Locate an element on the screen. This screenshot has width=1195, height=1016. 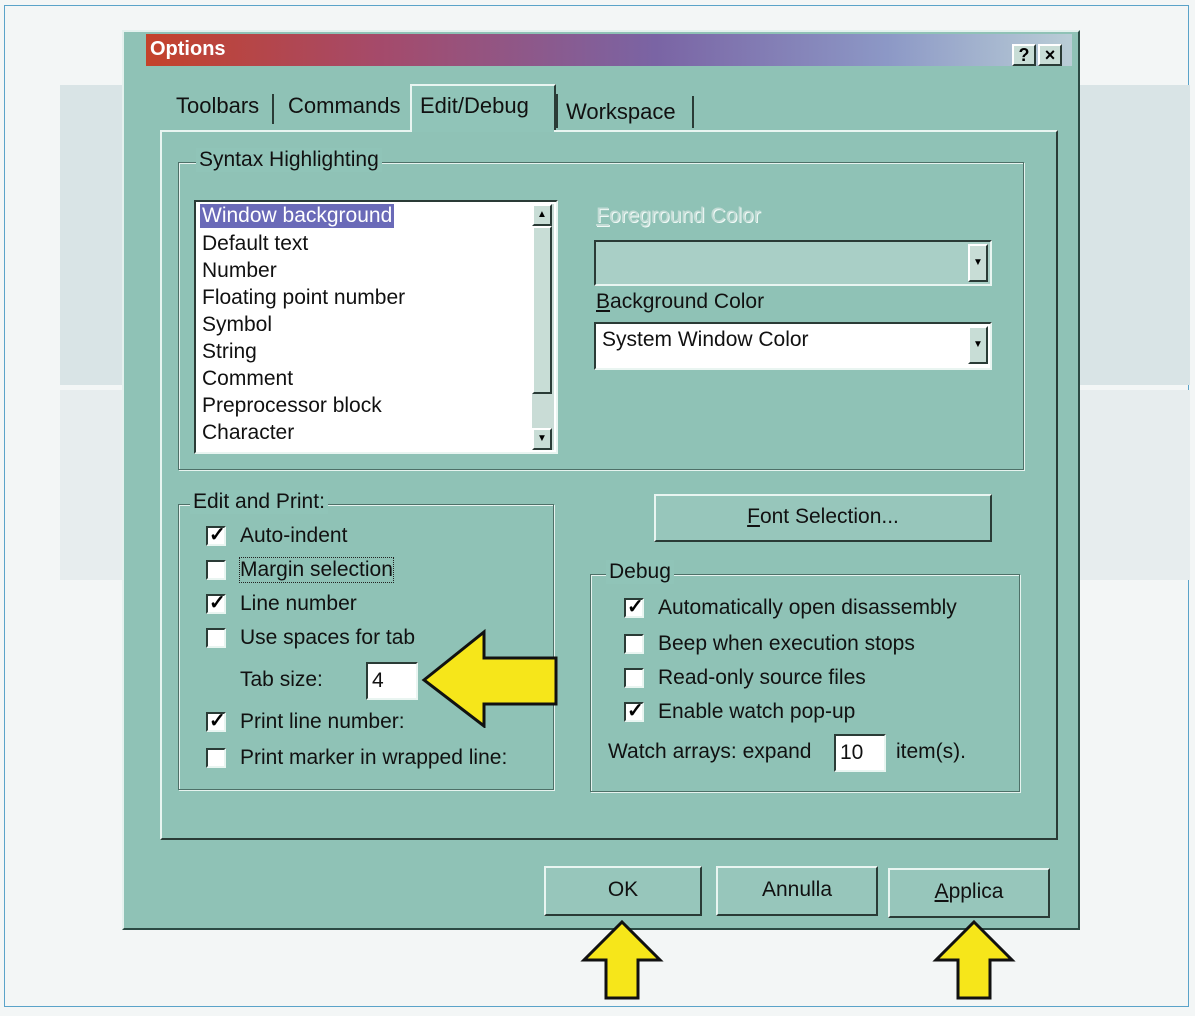
edit-and-print-legend: Edit and Print: is located at coordinates (259, 502).